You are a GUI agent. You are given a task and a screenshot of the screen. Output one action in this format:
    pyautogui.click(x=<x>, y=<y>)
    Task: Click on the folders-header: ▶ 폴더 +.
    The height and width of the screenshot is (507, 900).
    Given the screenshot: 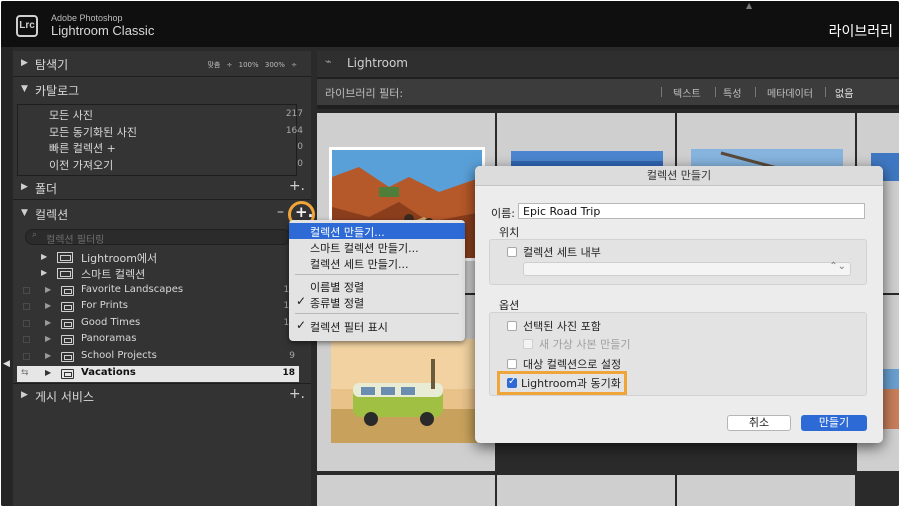 What is the action you would take?
    pyautogui.click(x=162, y=188)
    